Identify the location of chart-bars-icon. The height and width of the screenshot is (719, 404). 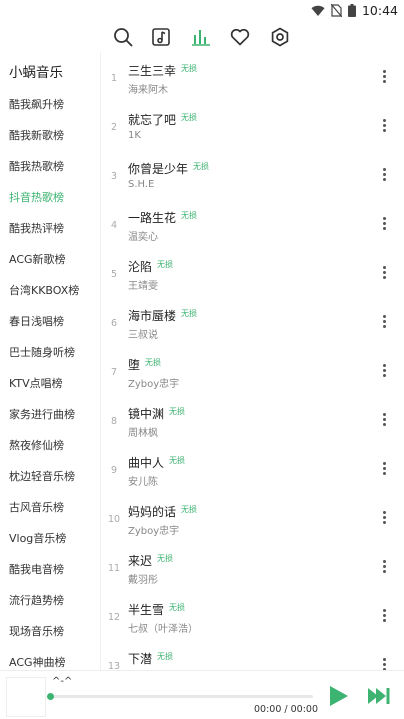
(201, 37).